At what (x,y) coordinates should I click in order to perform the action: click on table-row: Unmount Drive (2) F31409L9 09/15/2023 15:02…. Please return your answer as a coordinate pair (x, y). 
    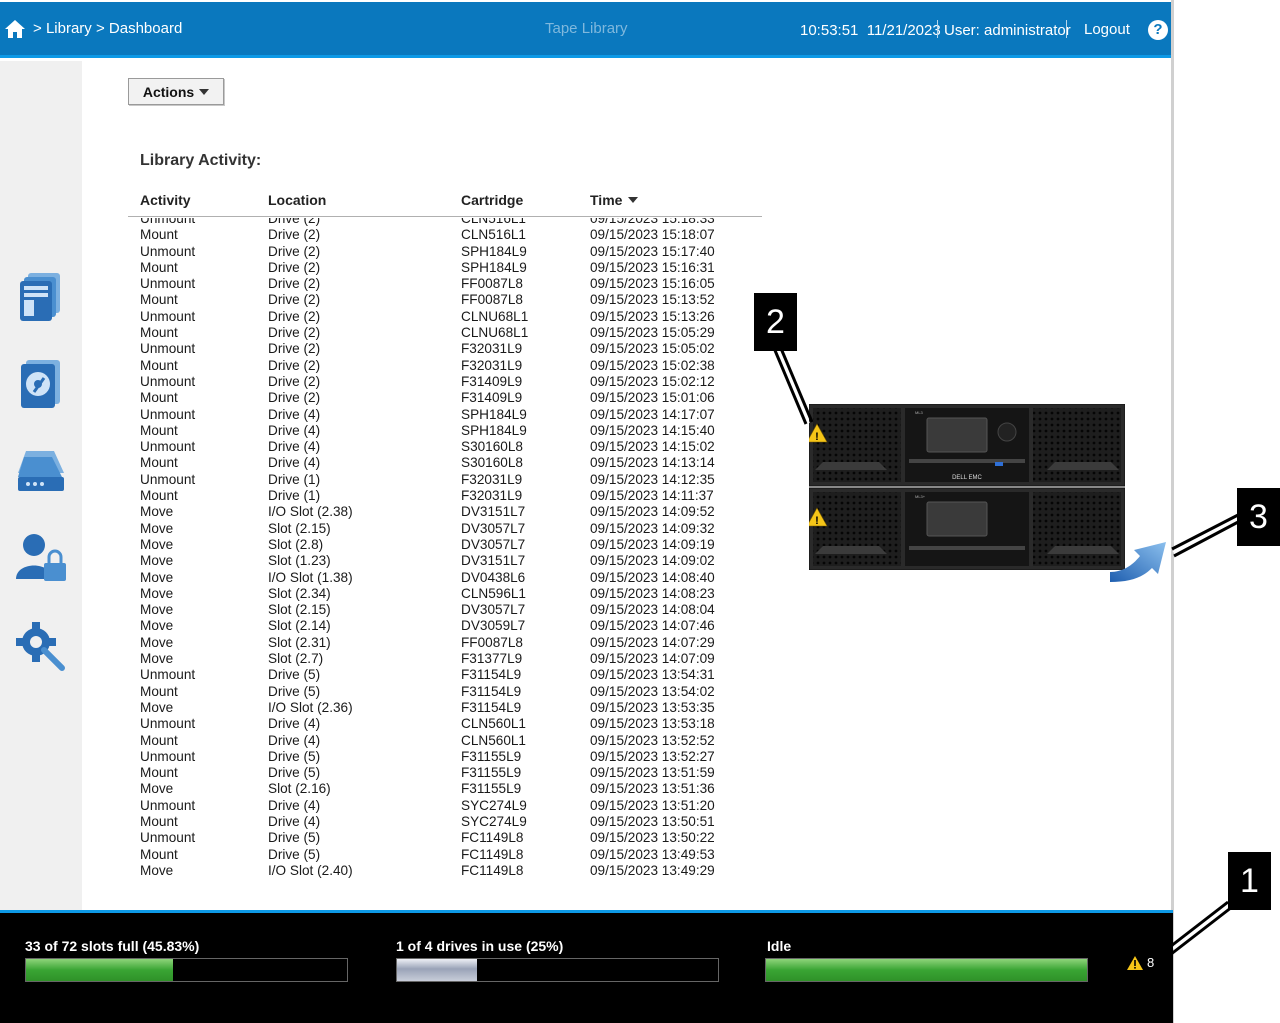
    Looking at the image, I should click on (445, 382).